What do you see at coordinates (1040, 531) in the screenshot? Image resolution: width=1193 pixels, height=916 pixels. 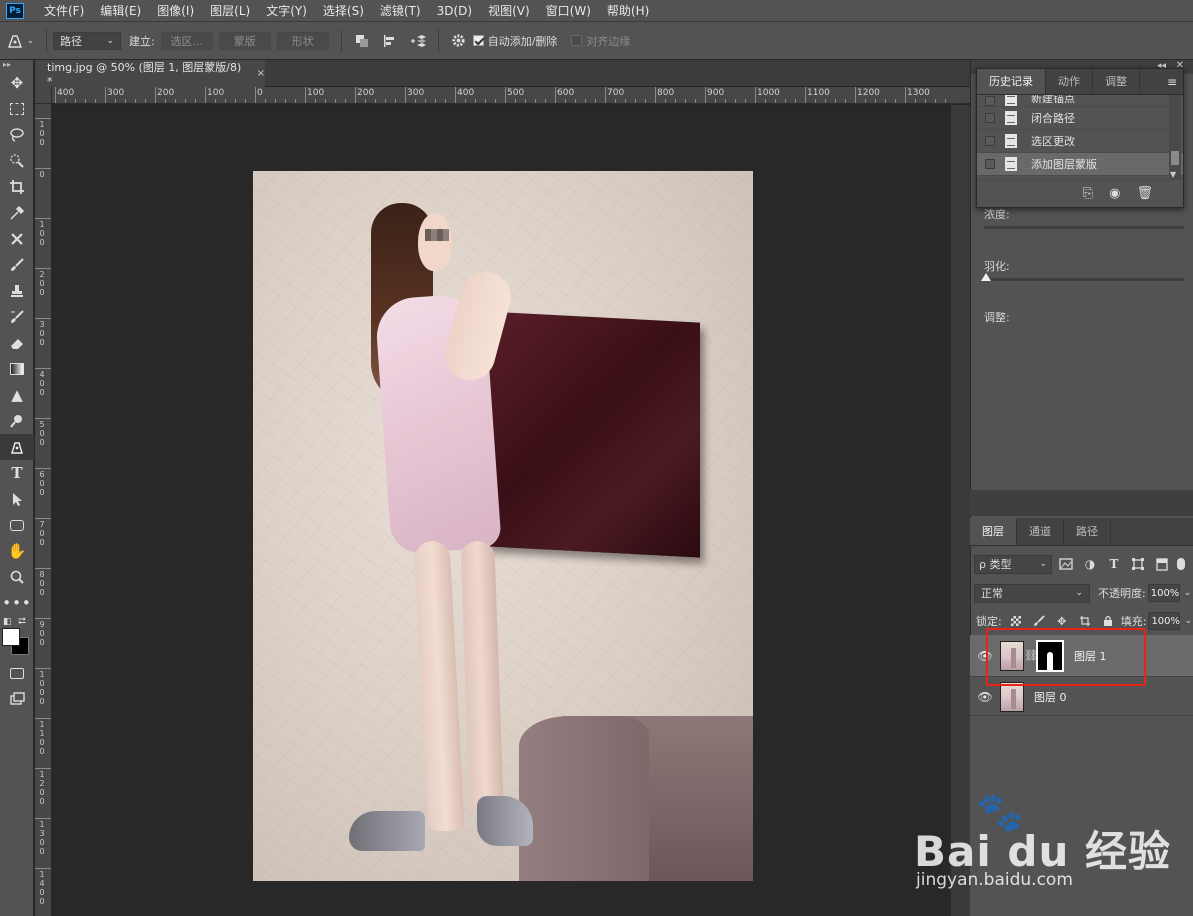 I see `tab-channels: 通道` at bounding box center [1040, 531].